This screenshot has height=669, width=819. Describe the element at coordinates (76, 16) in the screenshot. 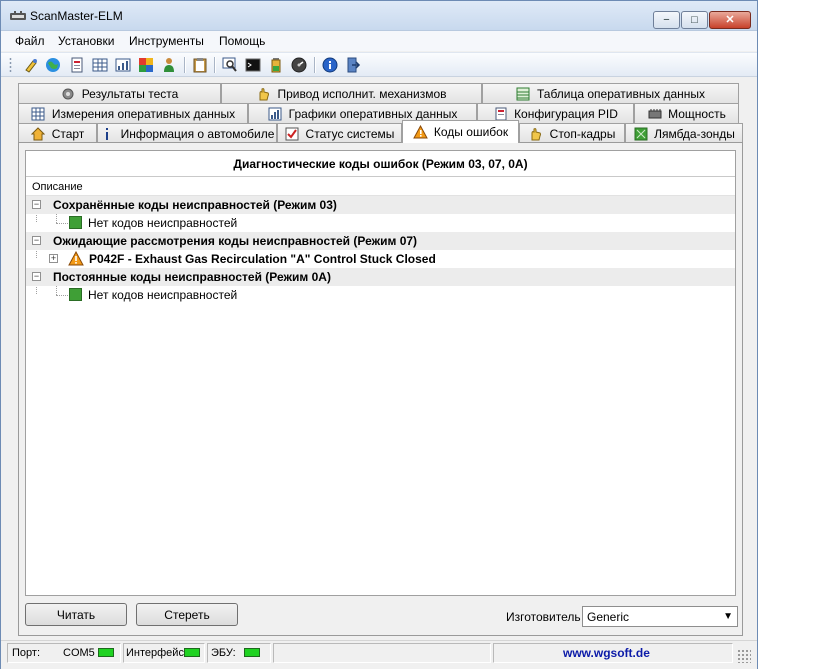

I see `window-title: ScanMaster-ELM` at that location.